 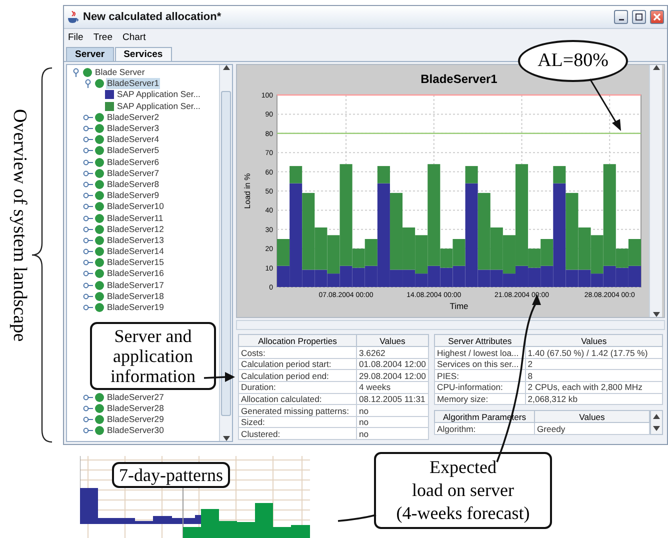 I want to click on server-node: BladeServer10, so click(x=135, y=206).